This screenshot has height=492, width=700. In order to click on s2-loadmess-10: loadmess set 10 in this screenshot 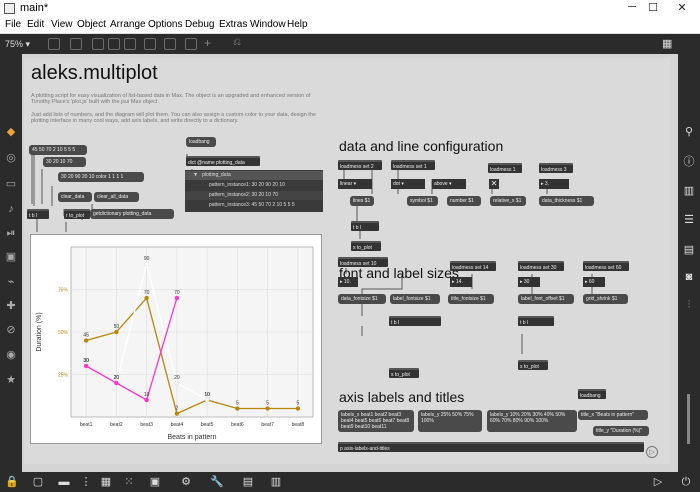, I will do `click(363, 262)`.